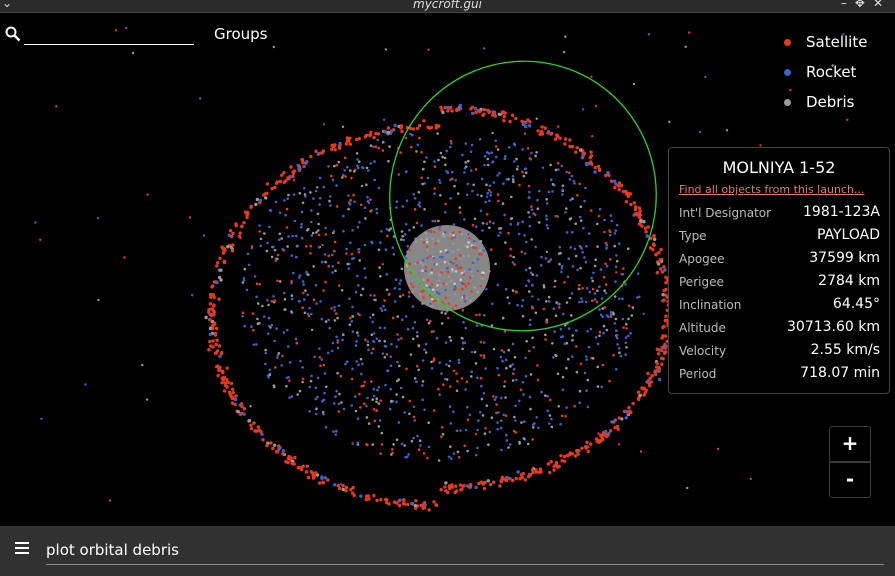  I want to click on window-controls: –✥✕, so click(866, 5).